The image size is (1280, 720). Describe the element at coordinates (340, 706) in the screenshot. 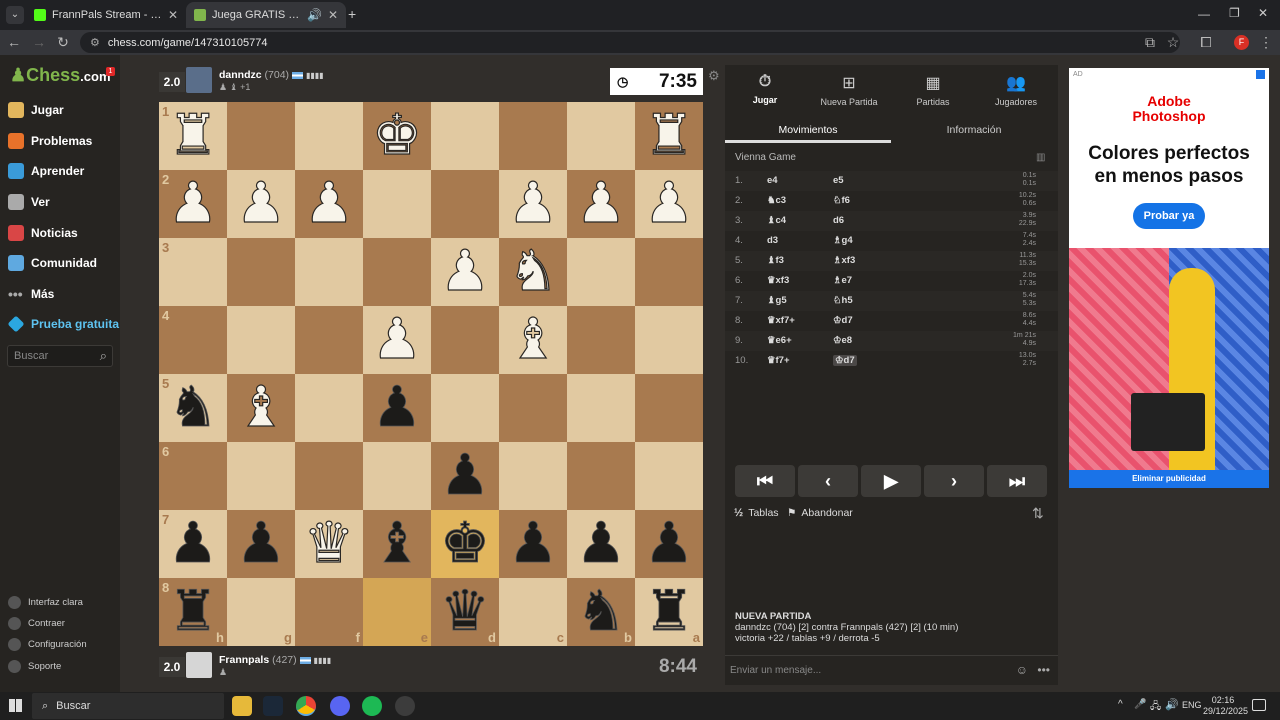

I see `discord-icon` at that location.